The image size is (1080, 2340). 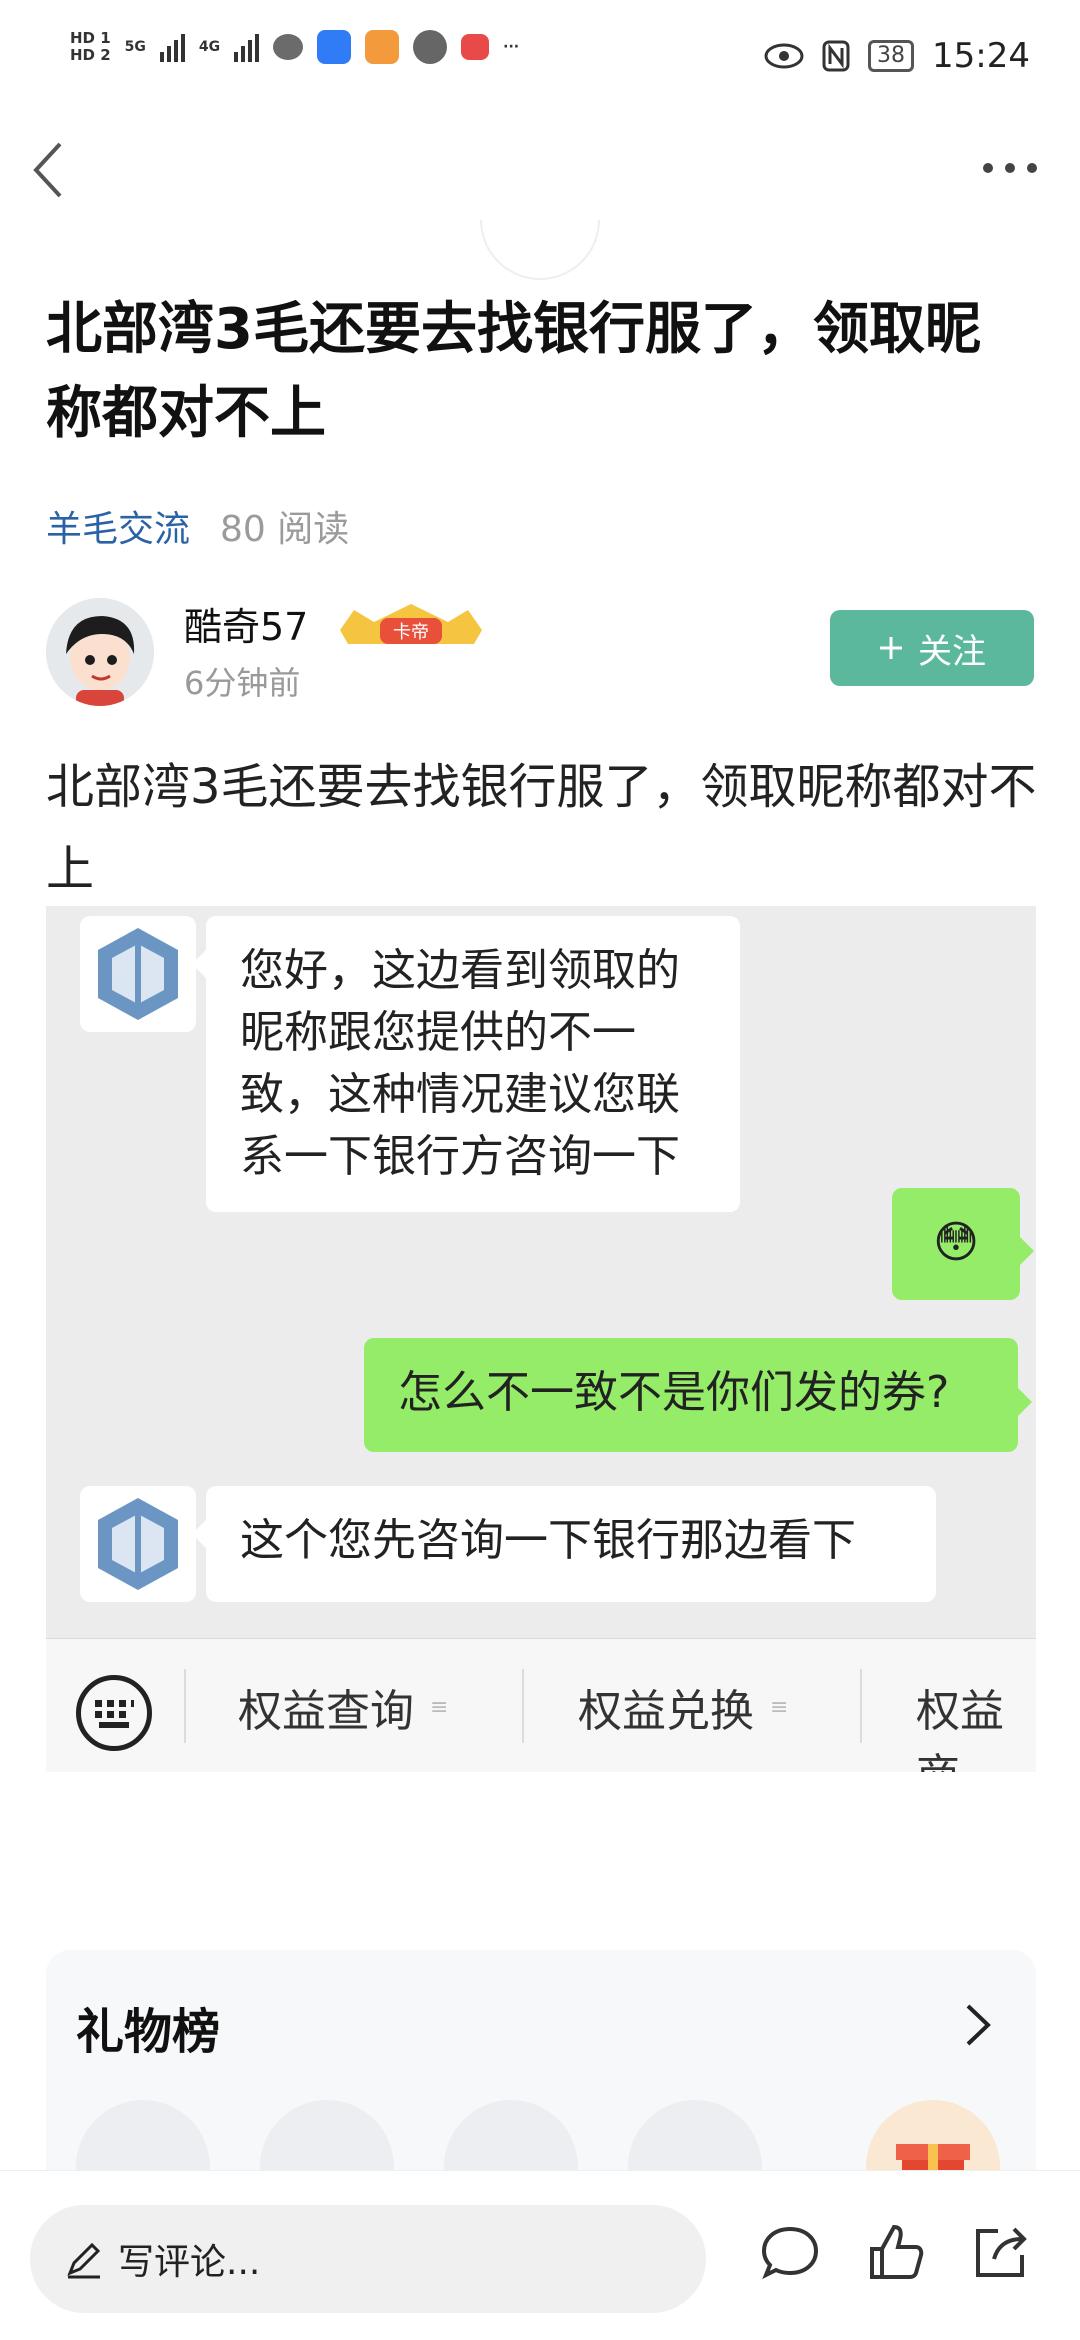 What do you see at coordinates (1000, 2253) in the screenshot?
I see `share-icon` at bounding box center [1000, 2253].